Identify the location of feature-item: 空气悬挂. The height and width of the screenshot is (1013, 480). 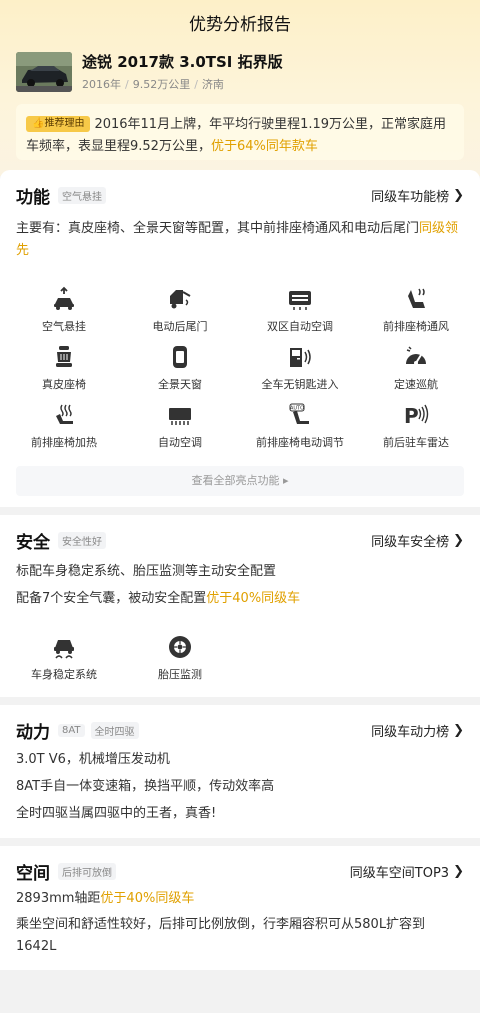
(64, 310).